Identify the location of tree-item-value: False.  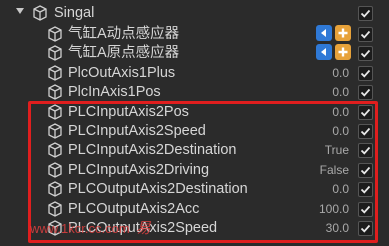
(334, 169).